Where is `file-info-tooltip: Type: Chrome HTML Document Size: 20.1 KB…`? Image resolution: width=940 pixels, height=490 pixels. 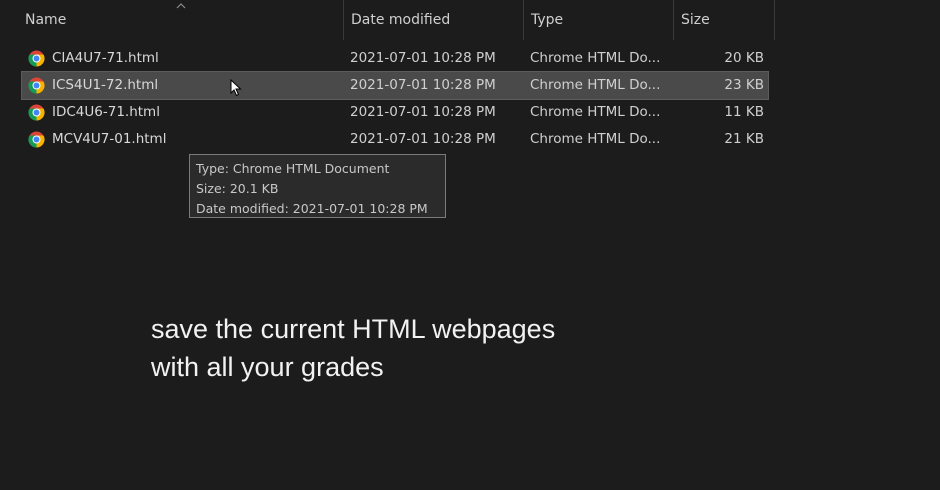 file-info-tooltip: Type: Chrome HTML Document Size: 20.1 KB… is located at coordinates (317, 186).